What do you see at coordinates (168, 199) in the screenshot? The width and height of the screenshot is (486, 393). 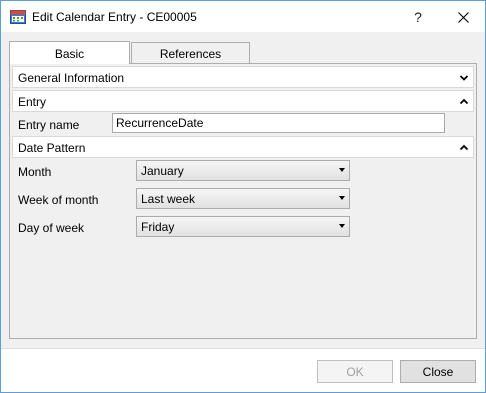 I see `week-of-month-dropdown-value: Last week` at bounding box center [168, 199].